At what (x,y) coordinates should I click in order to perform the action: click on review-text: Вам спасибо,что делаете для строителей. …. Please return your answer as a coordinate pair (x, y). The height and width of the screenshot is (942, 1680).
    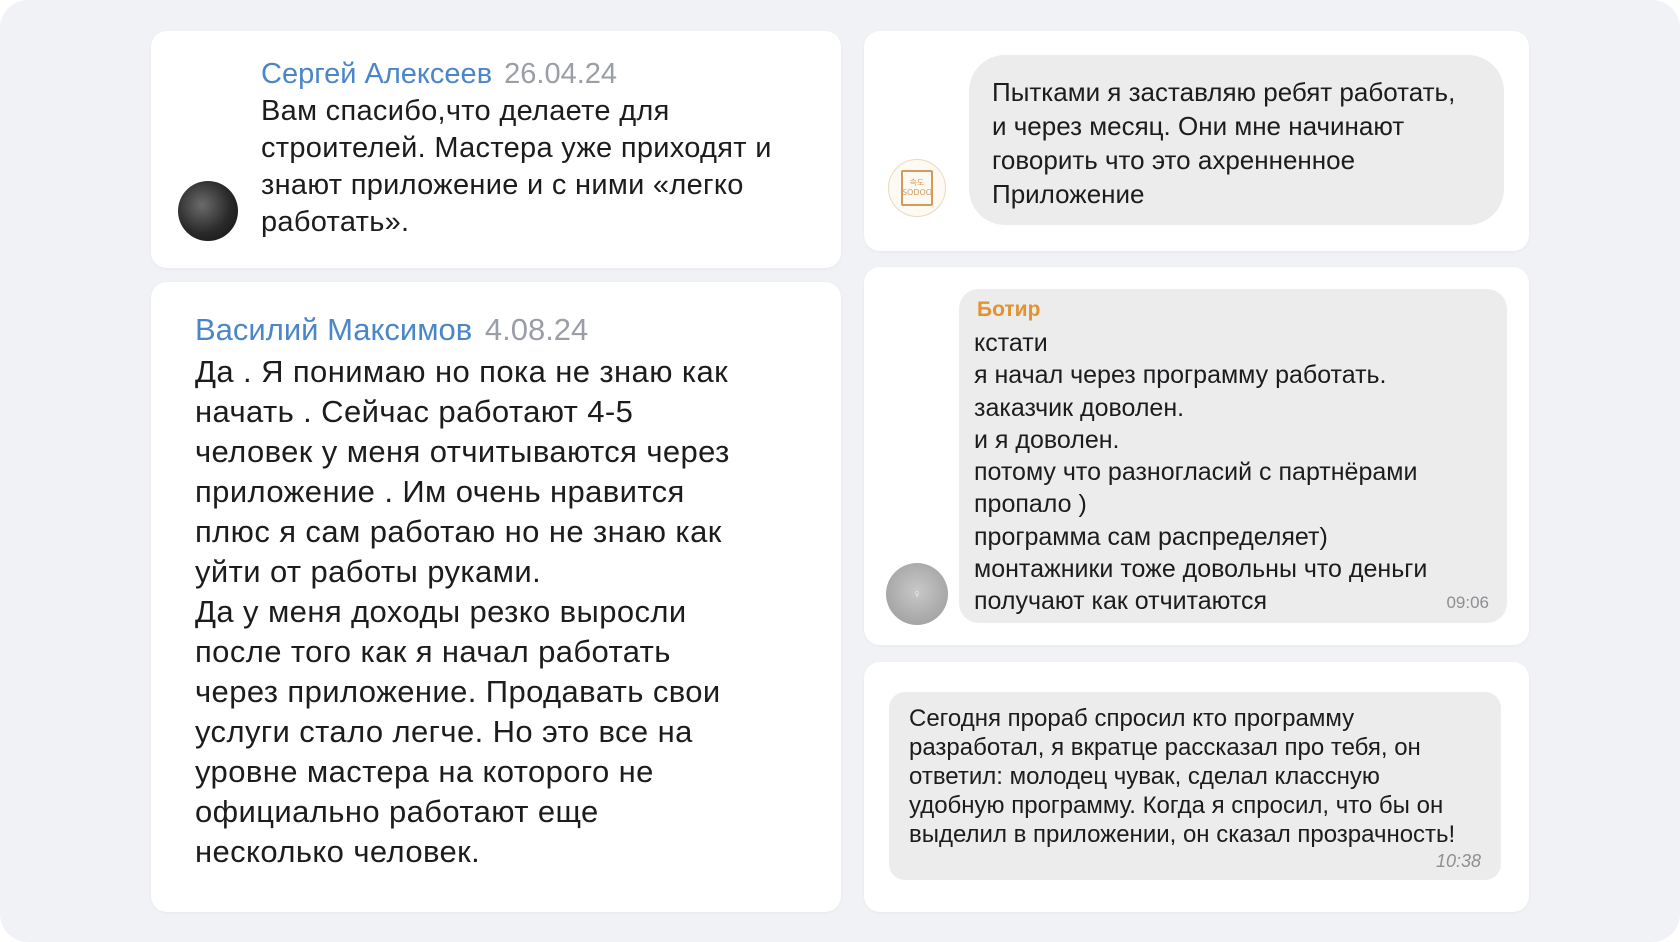
    Looking at the image, I should click on (516, 166).